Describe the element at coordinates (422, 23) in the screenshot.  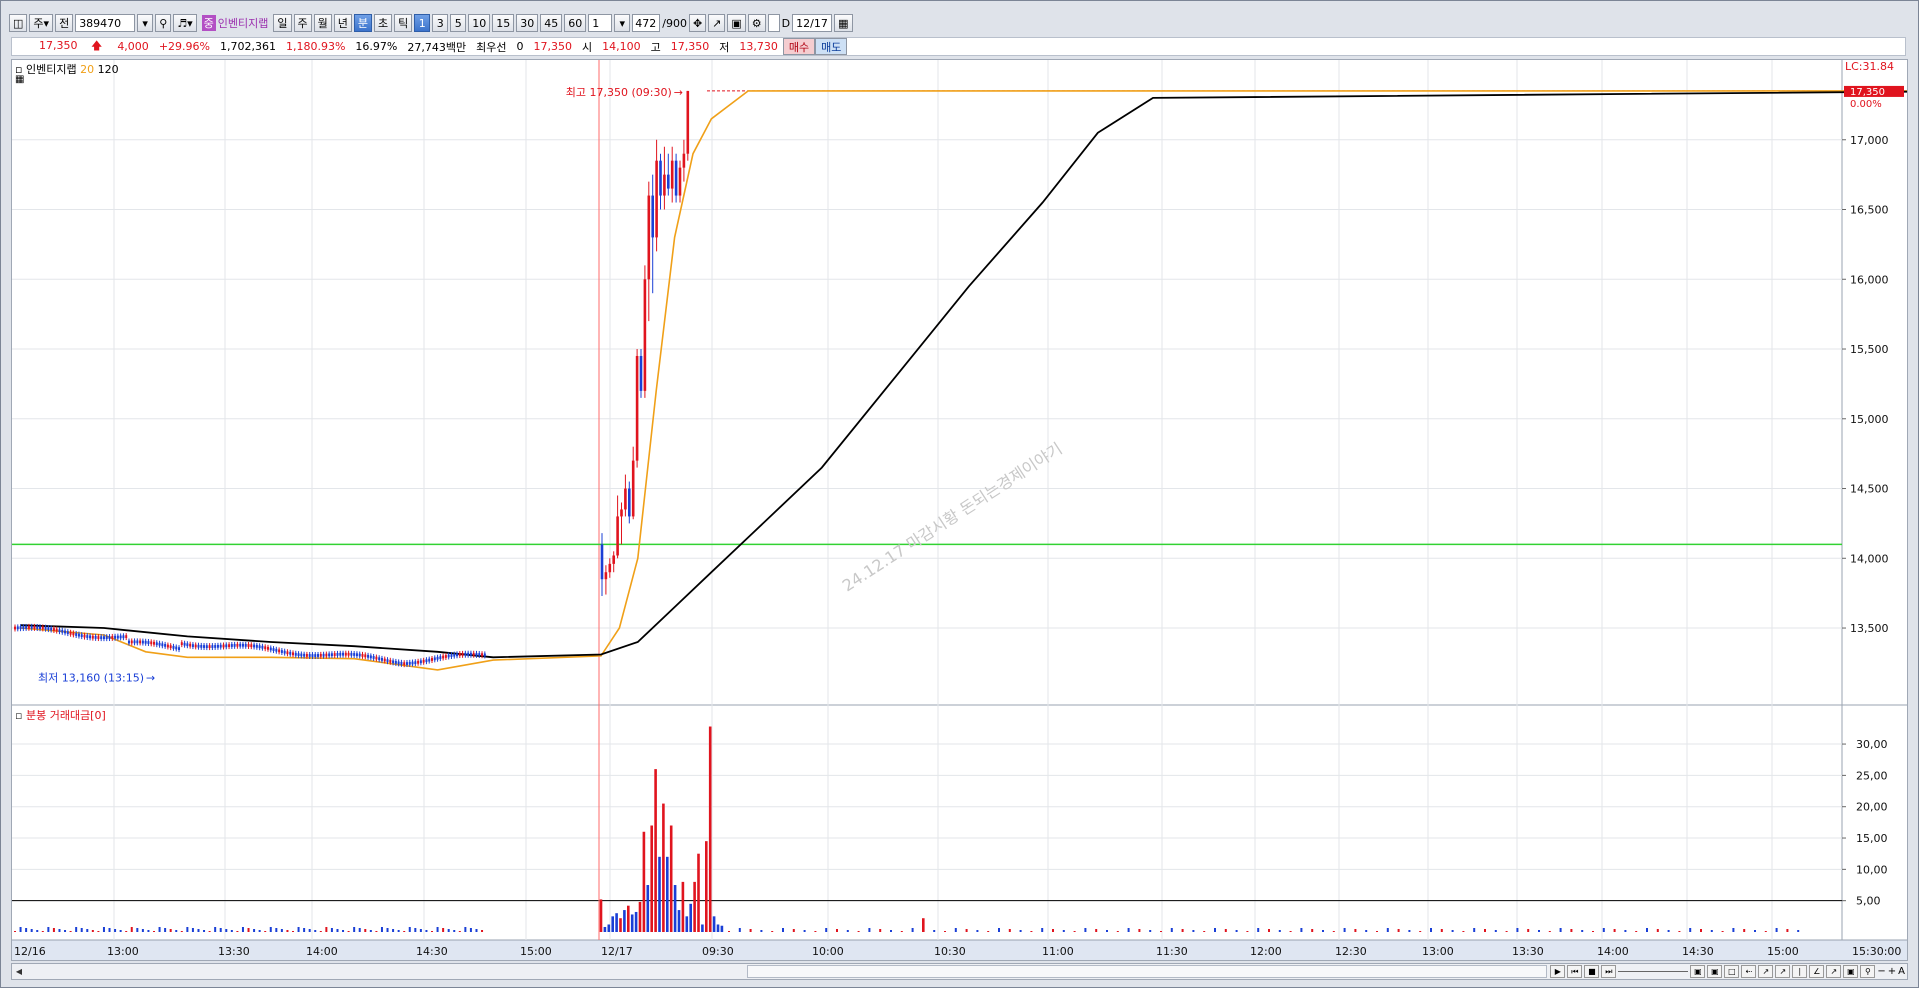
I see `interval-1: 1` at that location.